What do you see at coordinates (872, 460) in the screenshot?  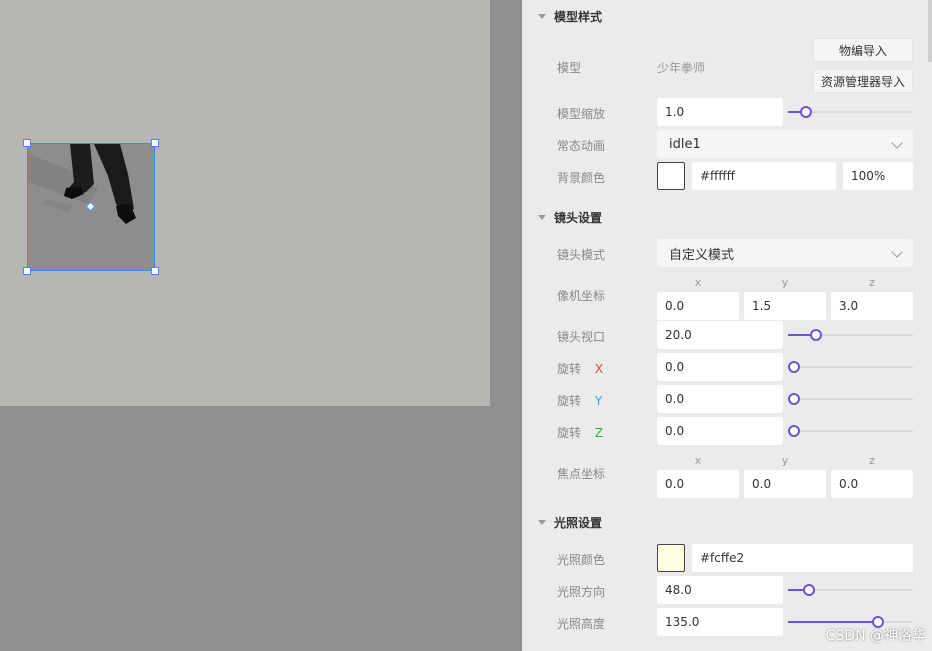 I see `focus-axis-label-z: z` at bounding box center [872, 460].